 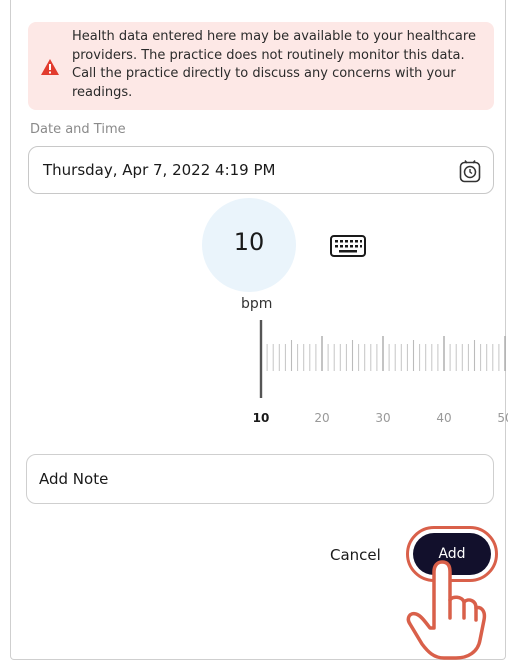 What do you see at coordinates (78, 129) in the screenshot?
I see `date-time-label: Date and Time` at bounding box center [78, 129].